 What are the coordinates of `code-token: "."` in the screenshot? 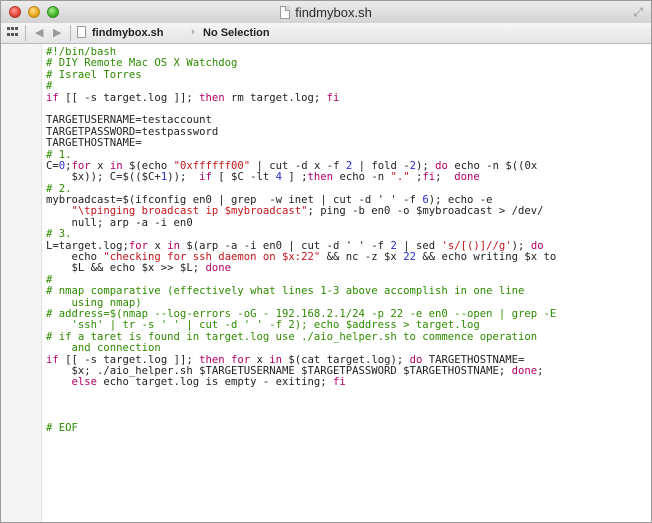 It's located at (400, 177).